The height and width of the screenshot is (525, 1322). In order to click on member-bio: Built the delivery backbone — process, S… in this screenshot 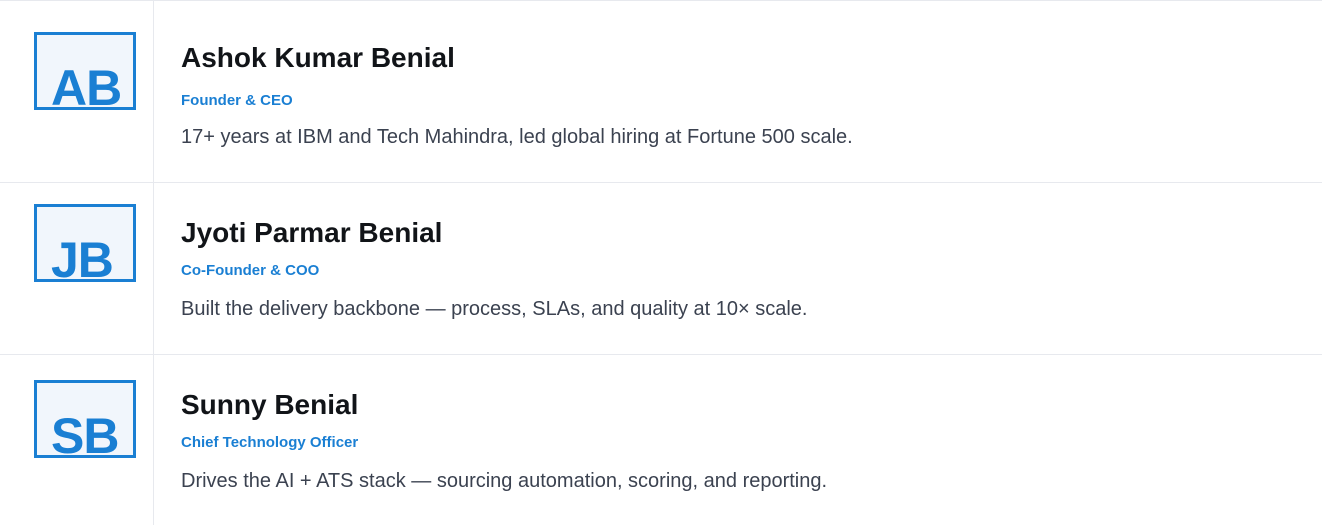, I will do `click(494, 309)`.